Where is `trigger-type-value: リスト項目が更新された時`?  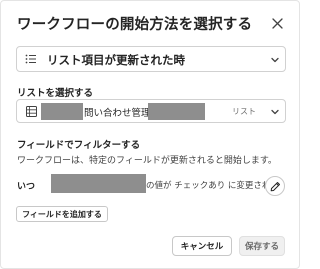
trigger-type-value: リスト項目が更新された時 is located at coordinates (116, 60).